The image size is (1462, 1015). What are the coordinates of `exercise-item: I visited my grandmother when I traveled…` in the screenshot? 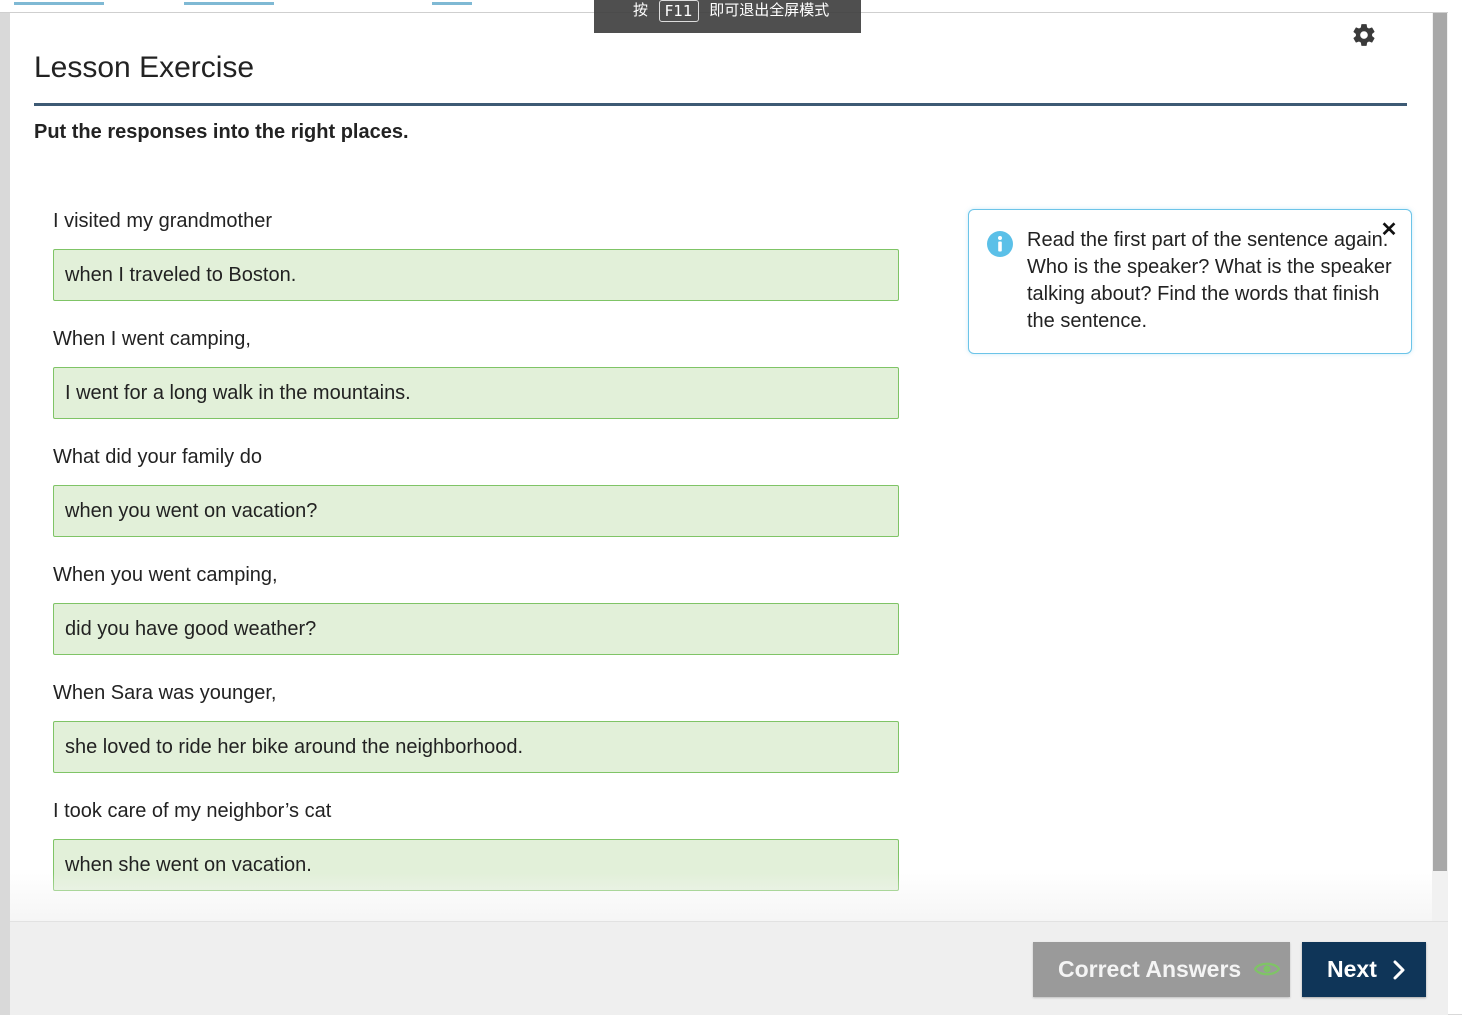 It's located at (476, 255).